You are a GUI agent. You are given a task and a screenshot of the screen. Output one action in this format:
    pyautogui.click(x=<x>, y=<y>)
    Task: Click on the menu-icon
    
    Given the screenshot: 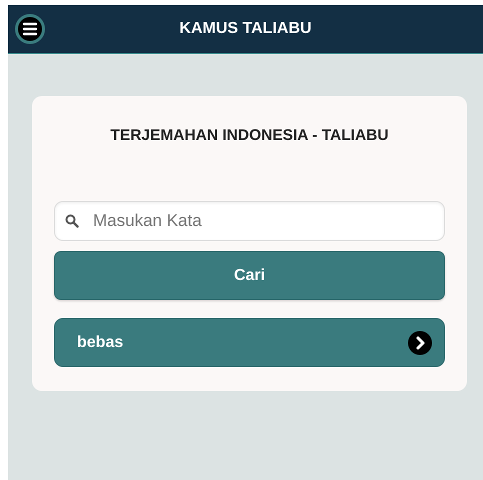 What is the action you would take?
    pyautogui.click(x=30, y=29)
    